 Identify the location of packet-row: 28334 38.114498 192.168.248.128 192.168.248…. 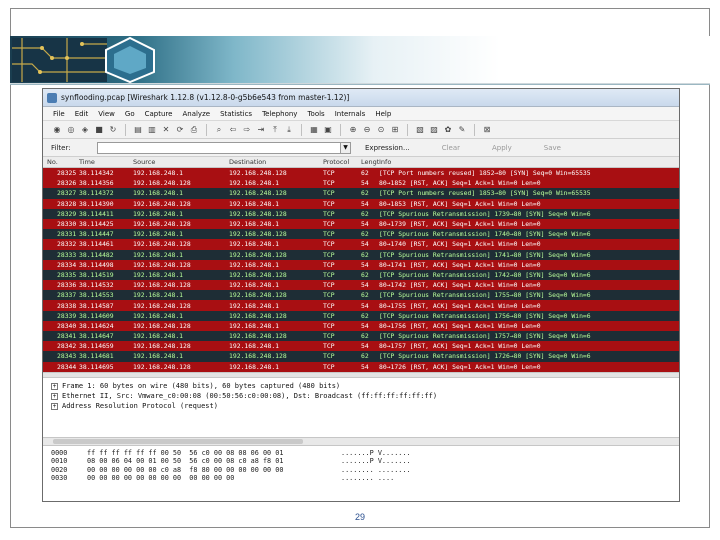
(361, 264).